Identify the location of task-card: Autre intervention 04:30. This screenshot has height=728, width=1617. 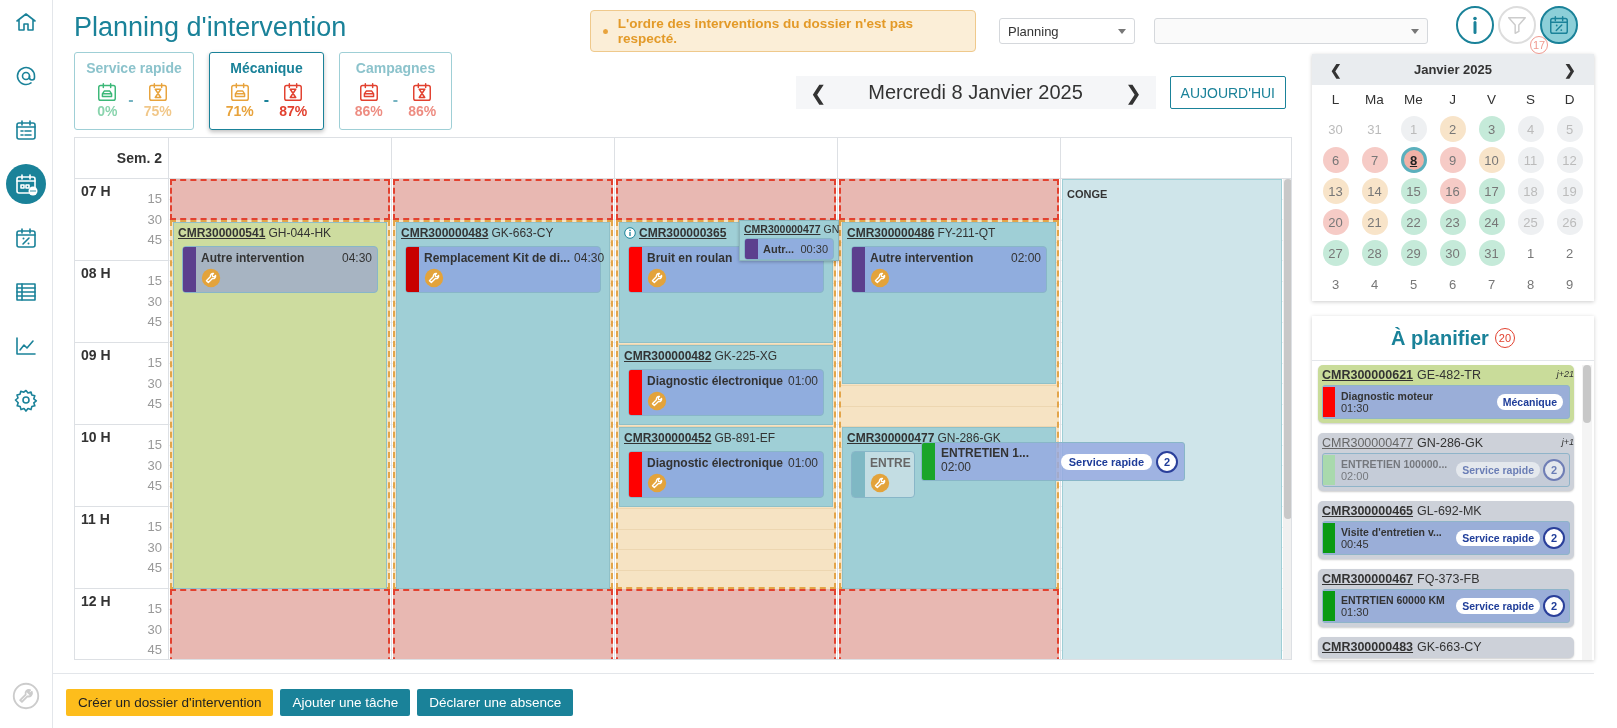
(280, 269).